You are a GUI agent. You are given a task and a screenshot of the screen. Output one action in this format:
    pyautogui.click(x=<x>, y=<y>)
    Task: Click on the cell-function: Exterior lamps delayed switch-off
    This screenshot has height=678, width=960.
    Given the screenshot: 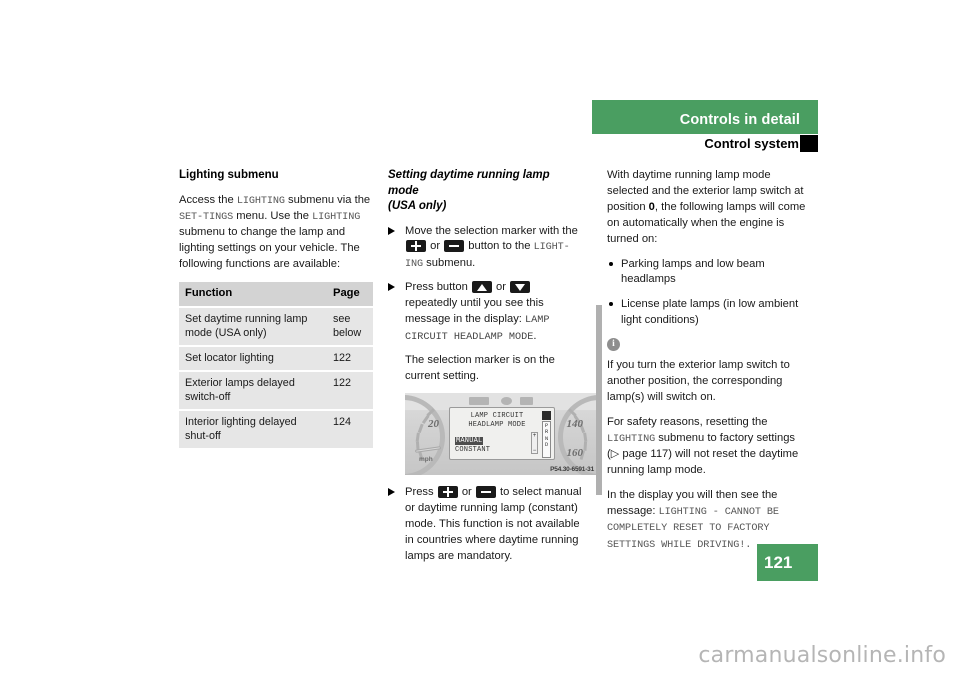 What is the action you would take?
    pyautogui.click(x=253, y=390)
    